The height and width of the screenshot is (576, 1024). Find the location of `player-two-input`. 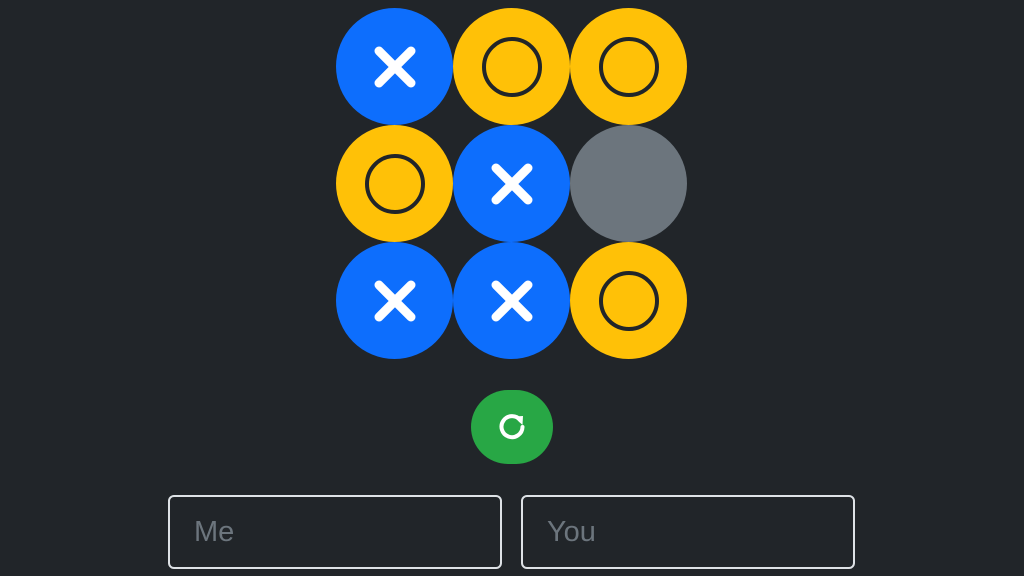

player-two-input is located at coordinates (688, 532).